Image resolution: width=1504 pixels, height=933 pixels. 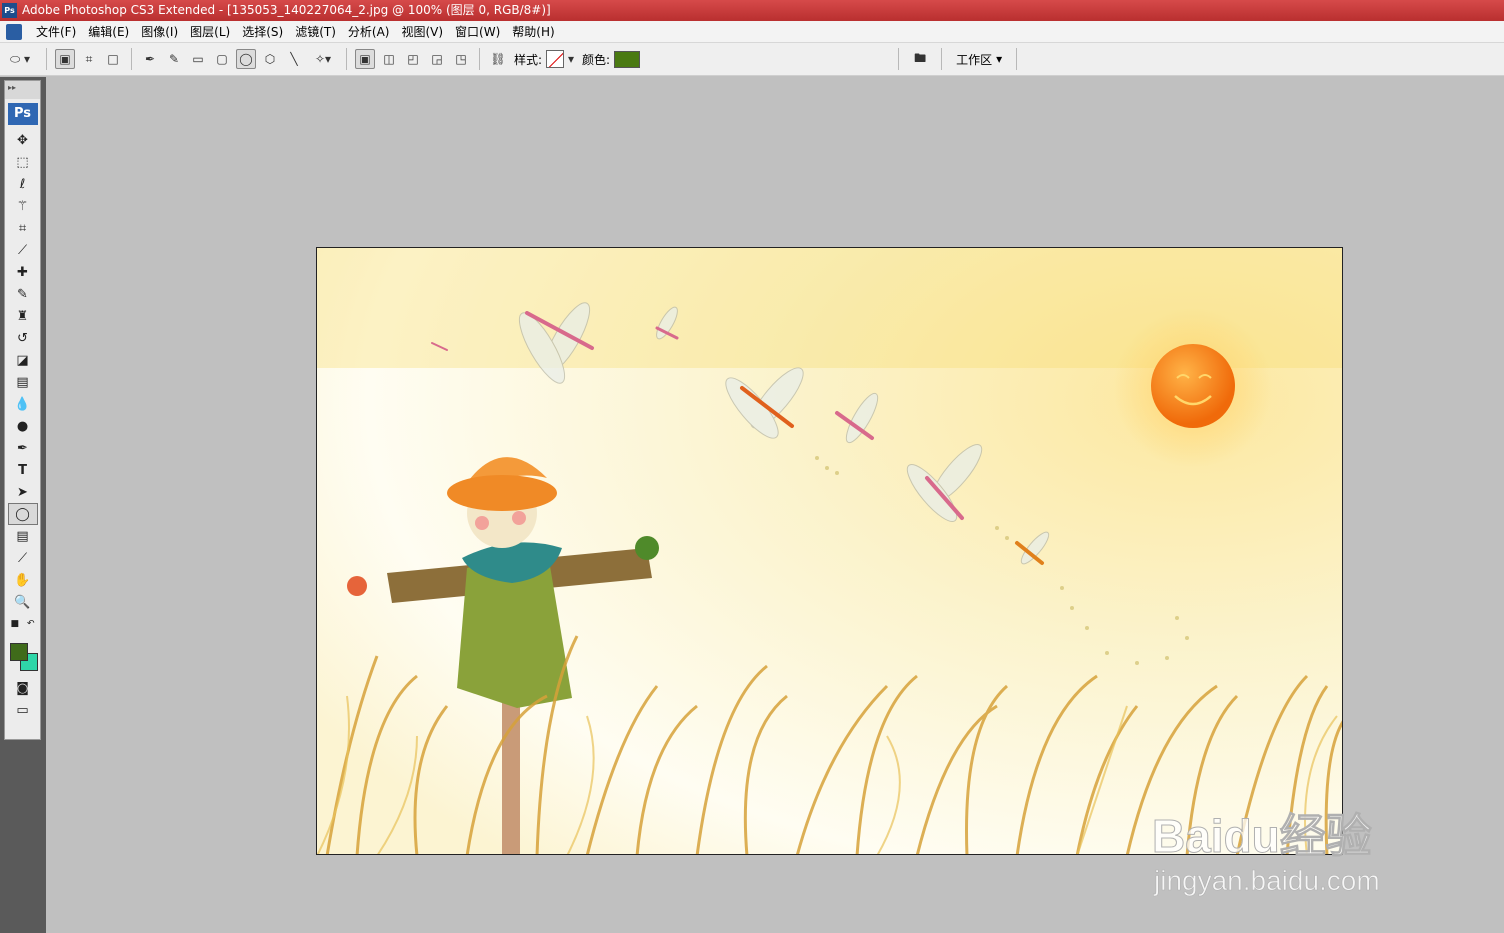 I want to click on new-shape-layer-icon: ▣, so click(x=365, y=59).